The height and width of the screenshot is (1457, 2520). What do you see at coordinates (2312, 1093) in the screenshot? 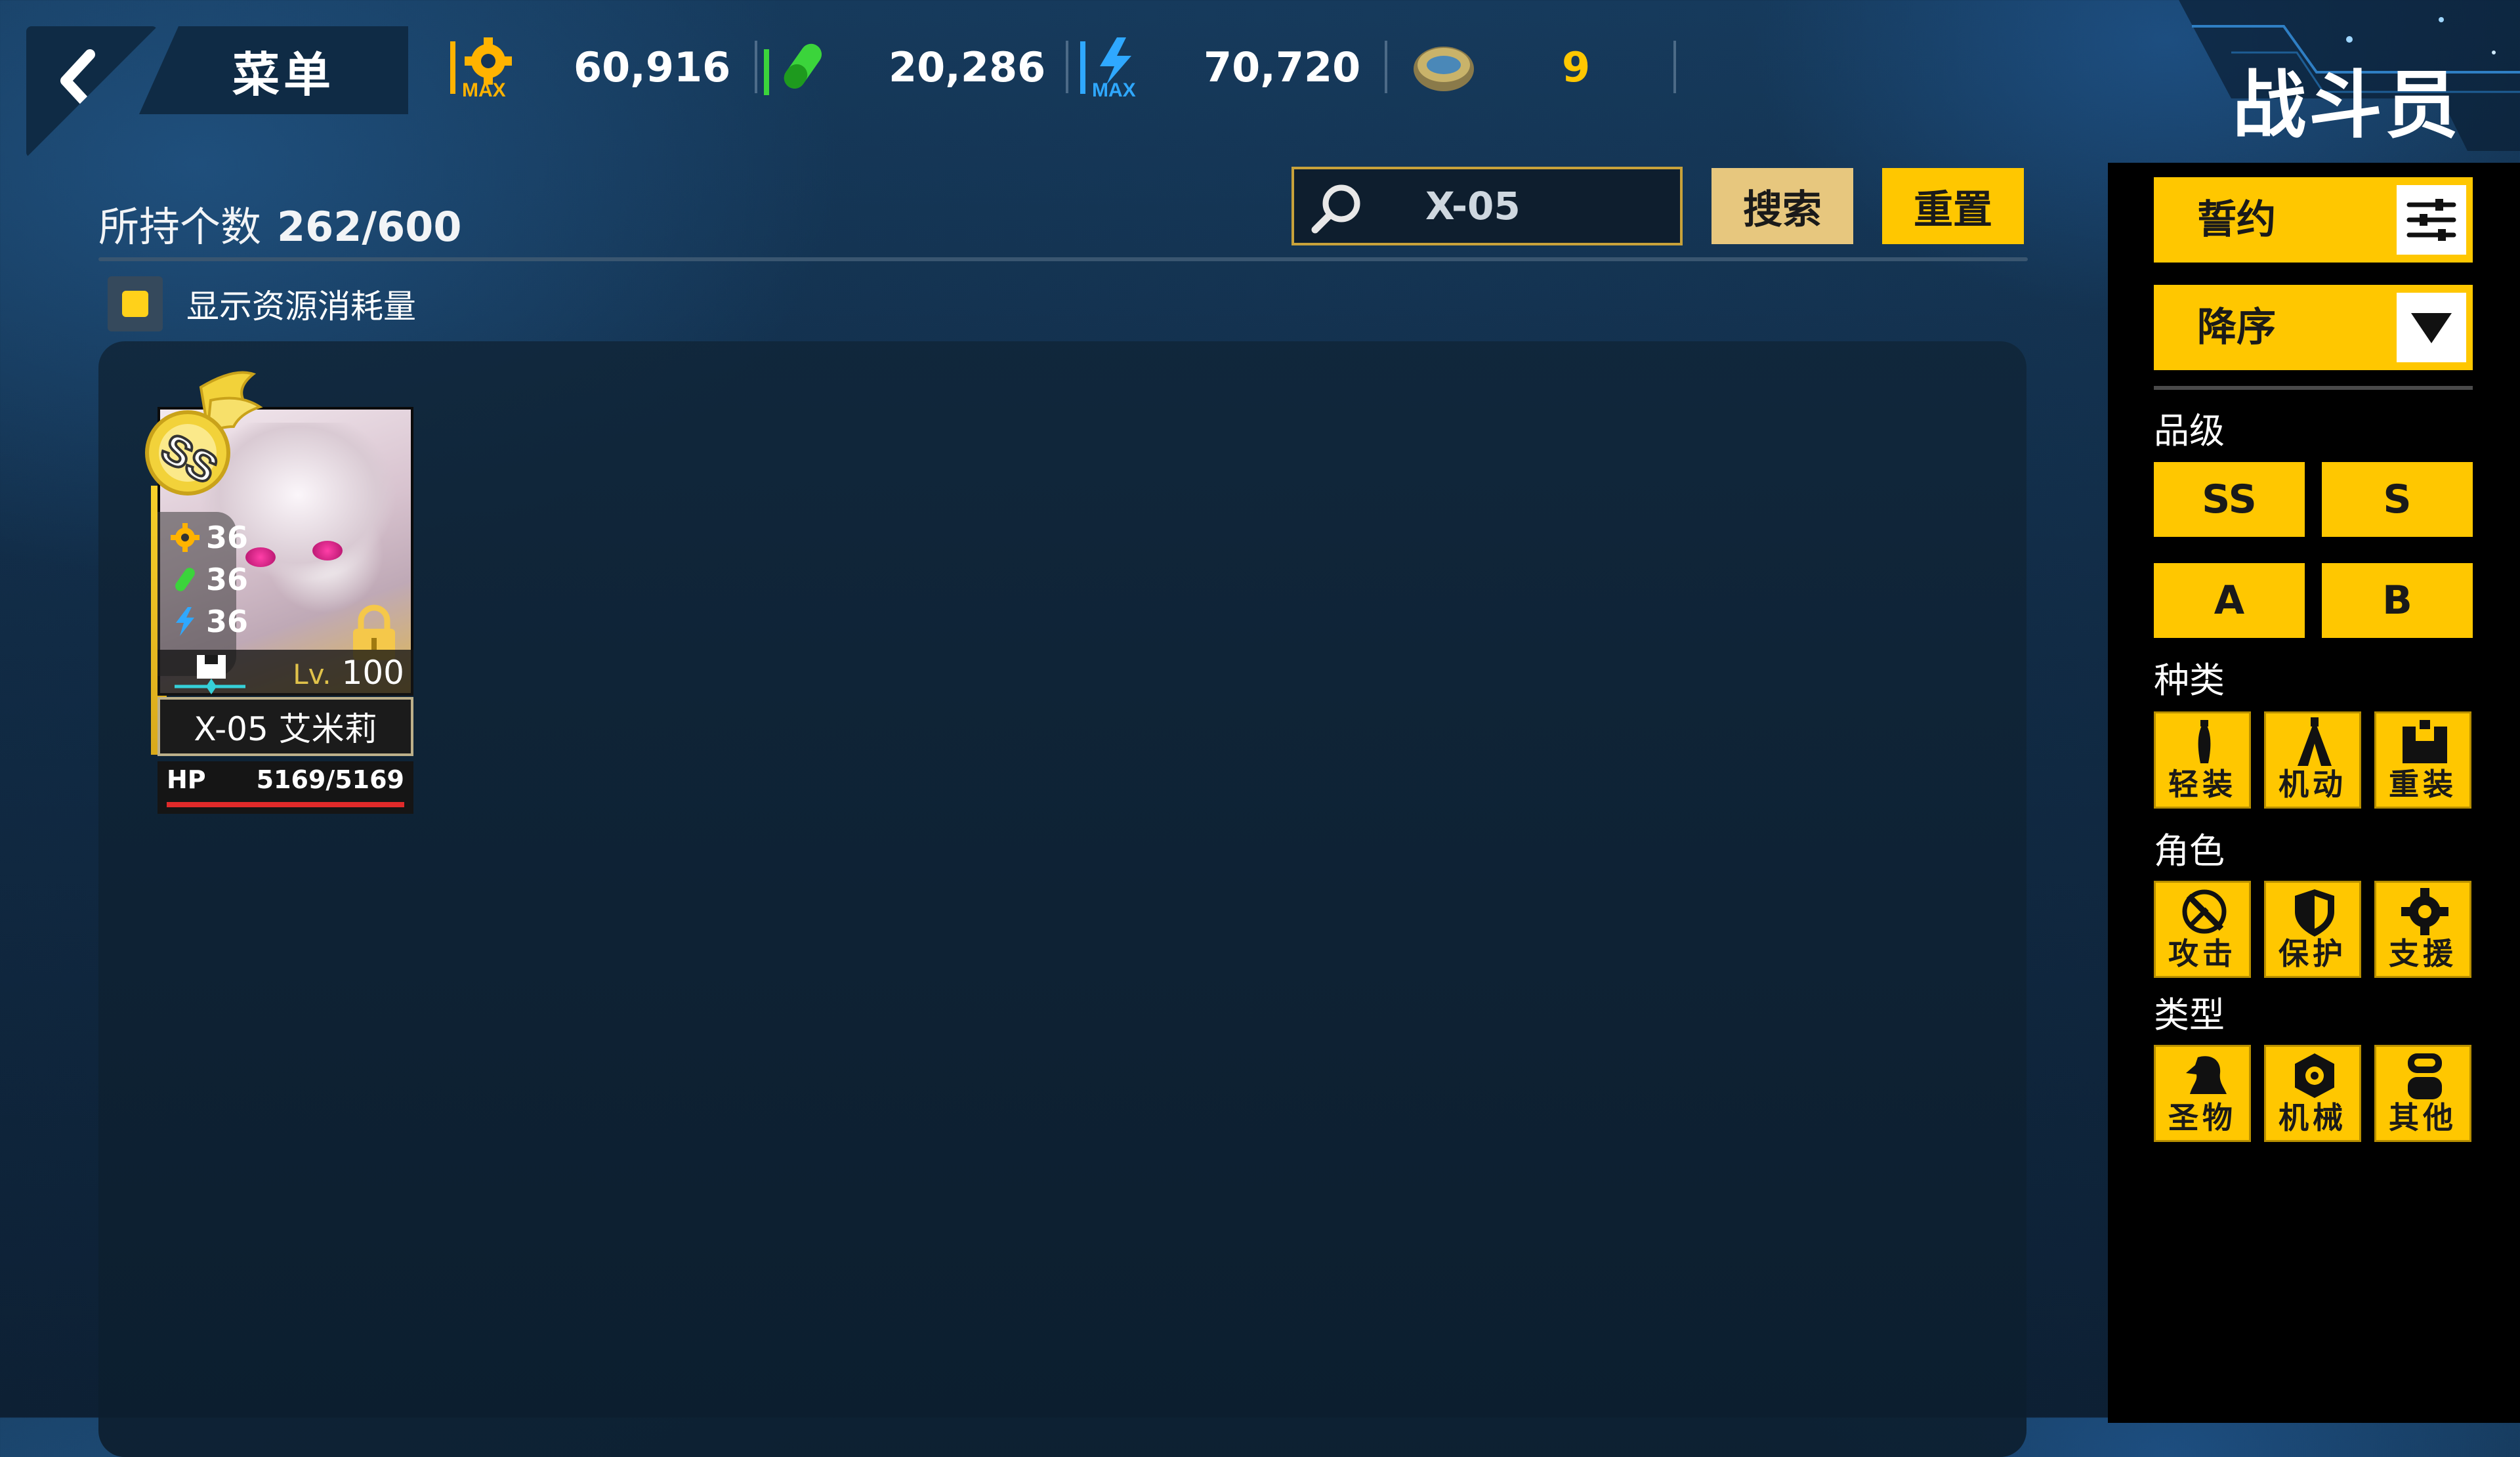
I see `type-machine-button: 机械` at bounding box center [2312, 1093].